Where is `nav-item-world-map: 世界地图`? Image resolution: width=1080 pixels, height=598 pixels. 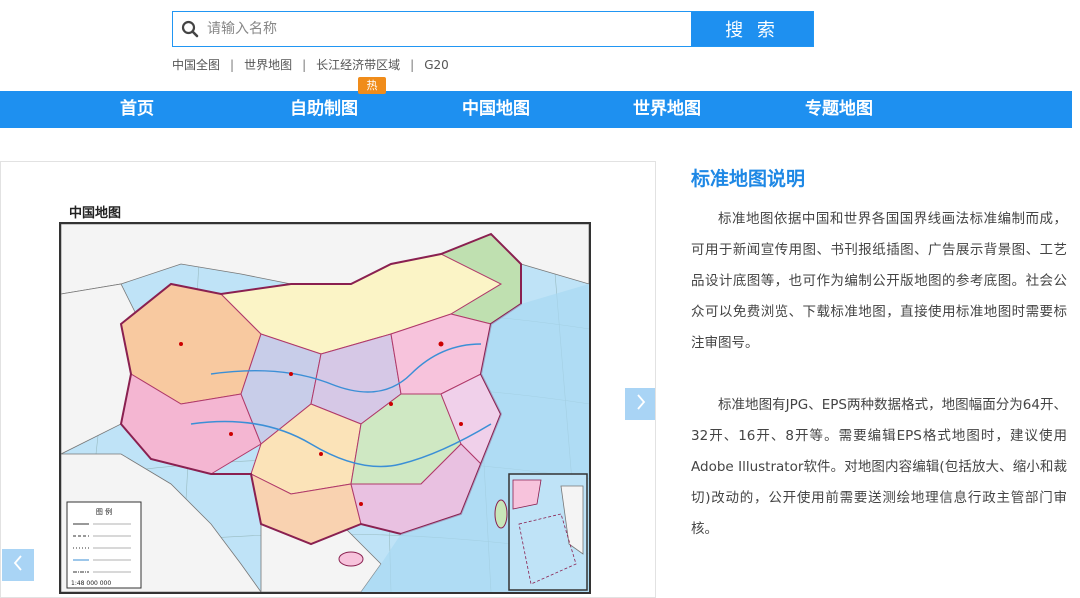
nav-item-world-map: 世界地图 is located at coordinates (667, 109).